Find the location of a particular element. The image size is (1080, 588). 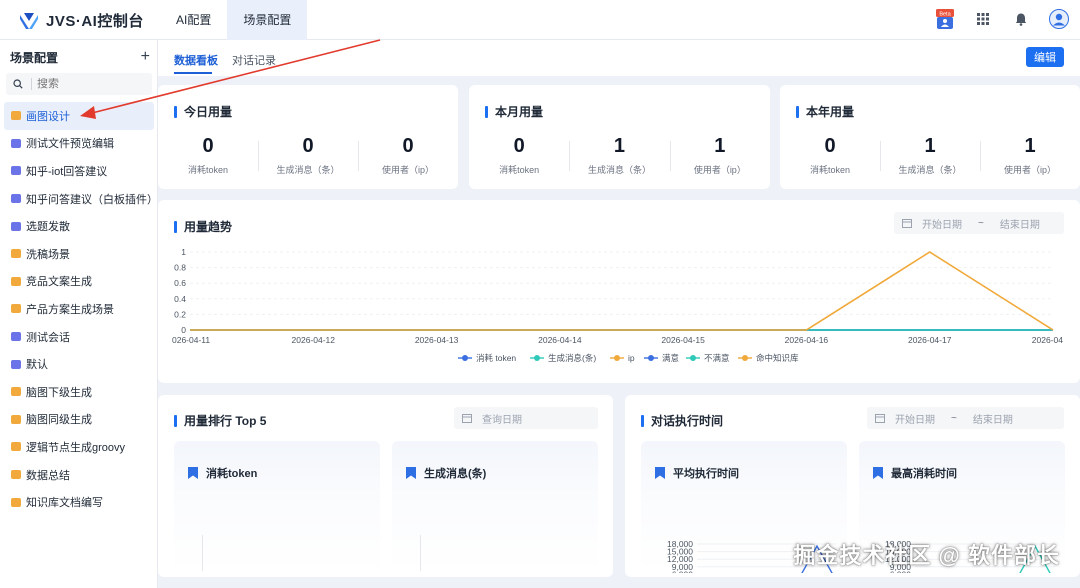

top-bar: JVS·AI控制台 AI配置 场景配置 Beta is located at coordinates (540, 20).